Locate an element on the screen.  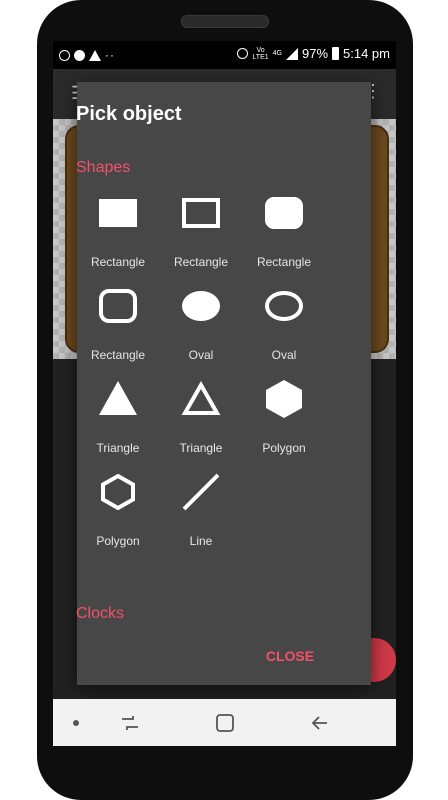
home-icon is located at coordinates (225, 723).